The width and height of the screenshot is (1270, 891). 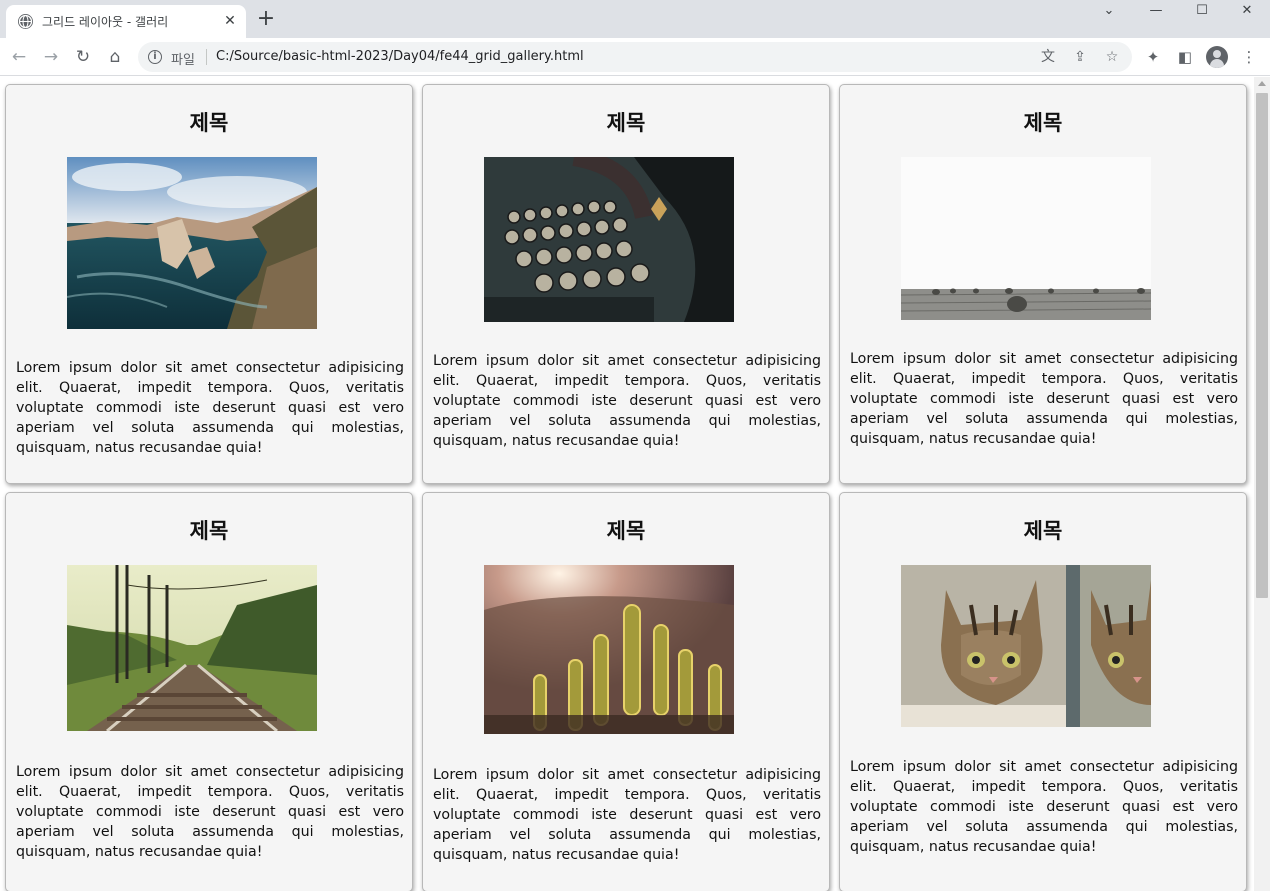 I want to click on reload-icon: ↻, so click(x=83, y=57).